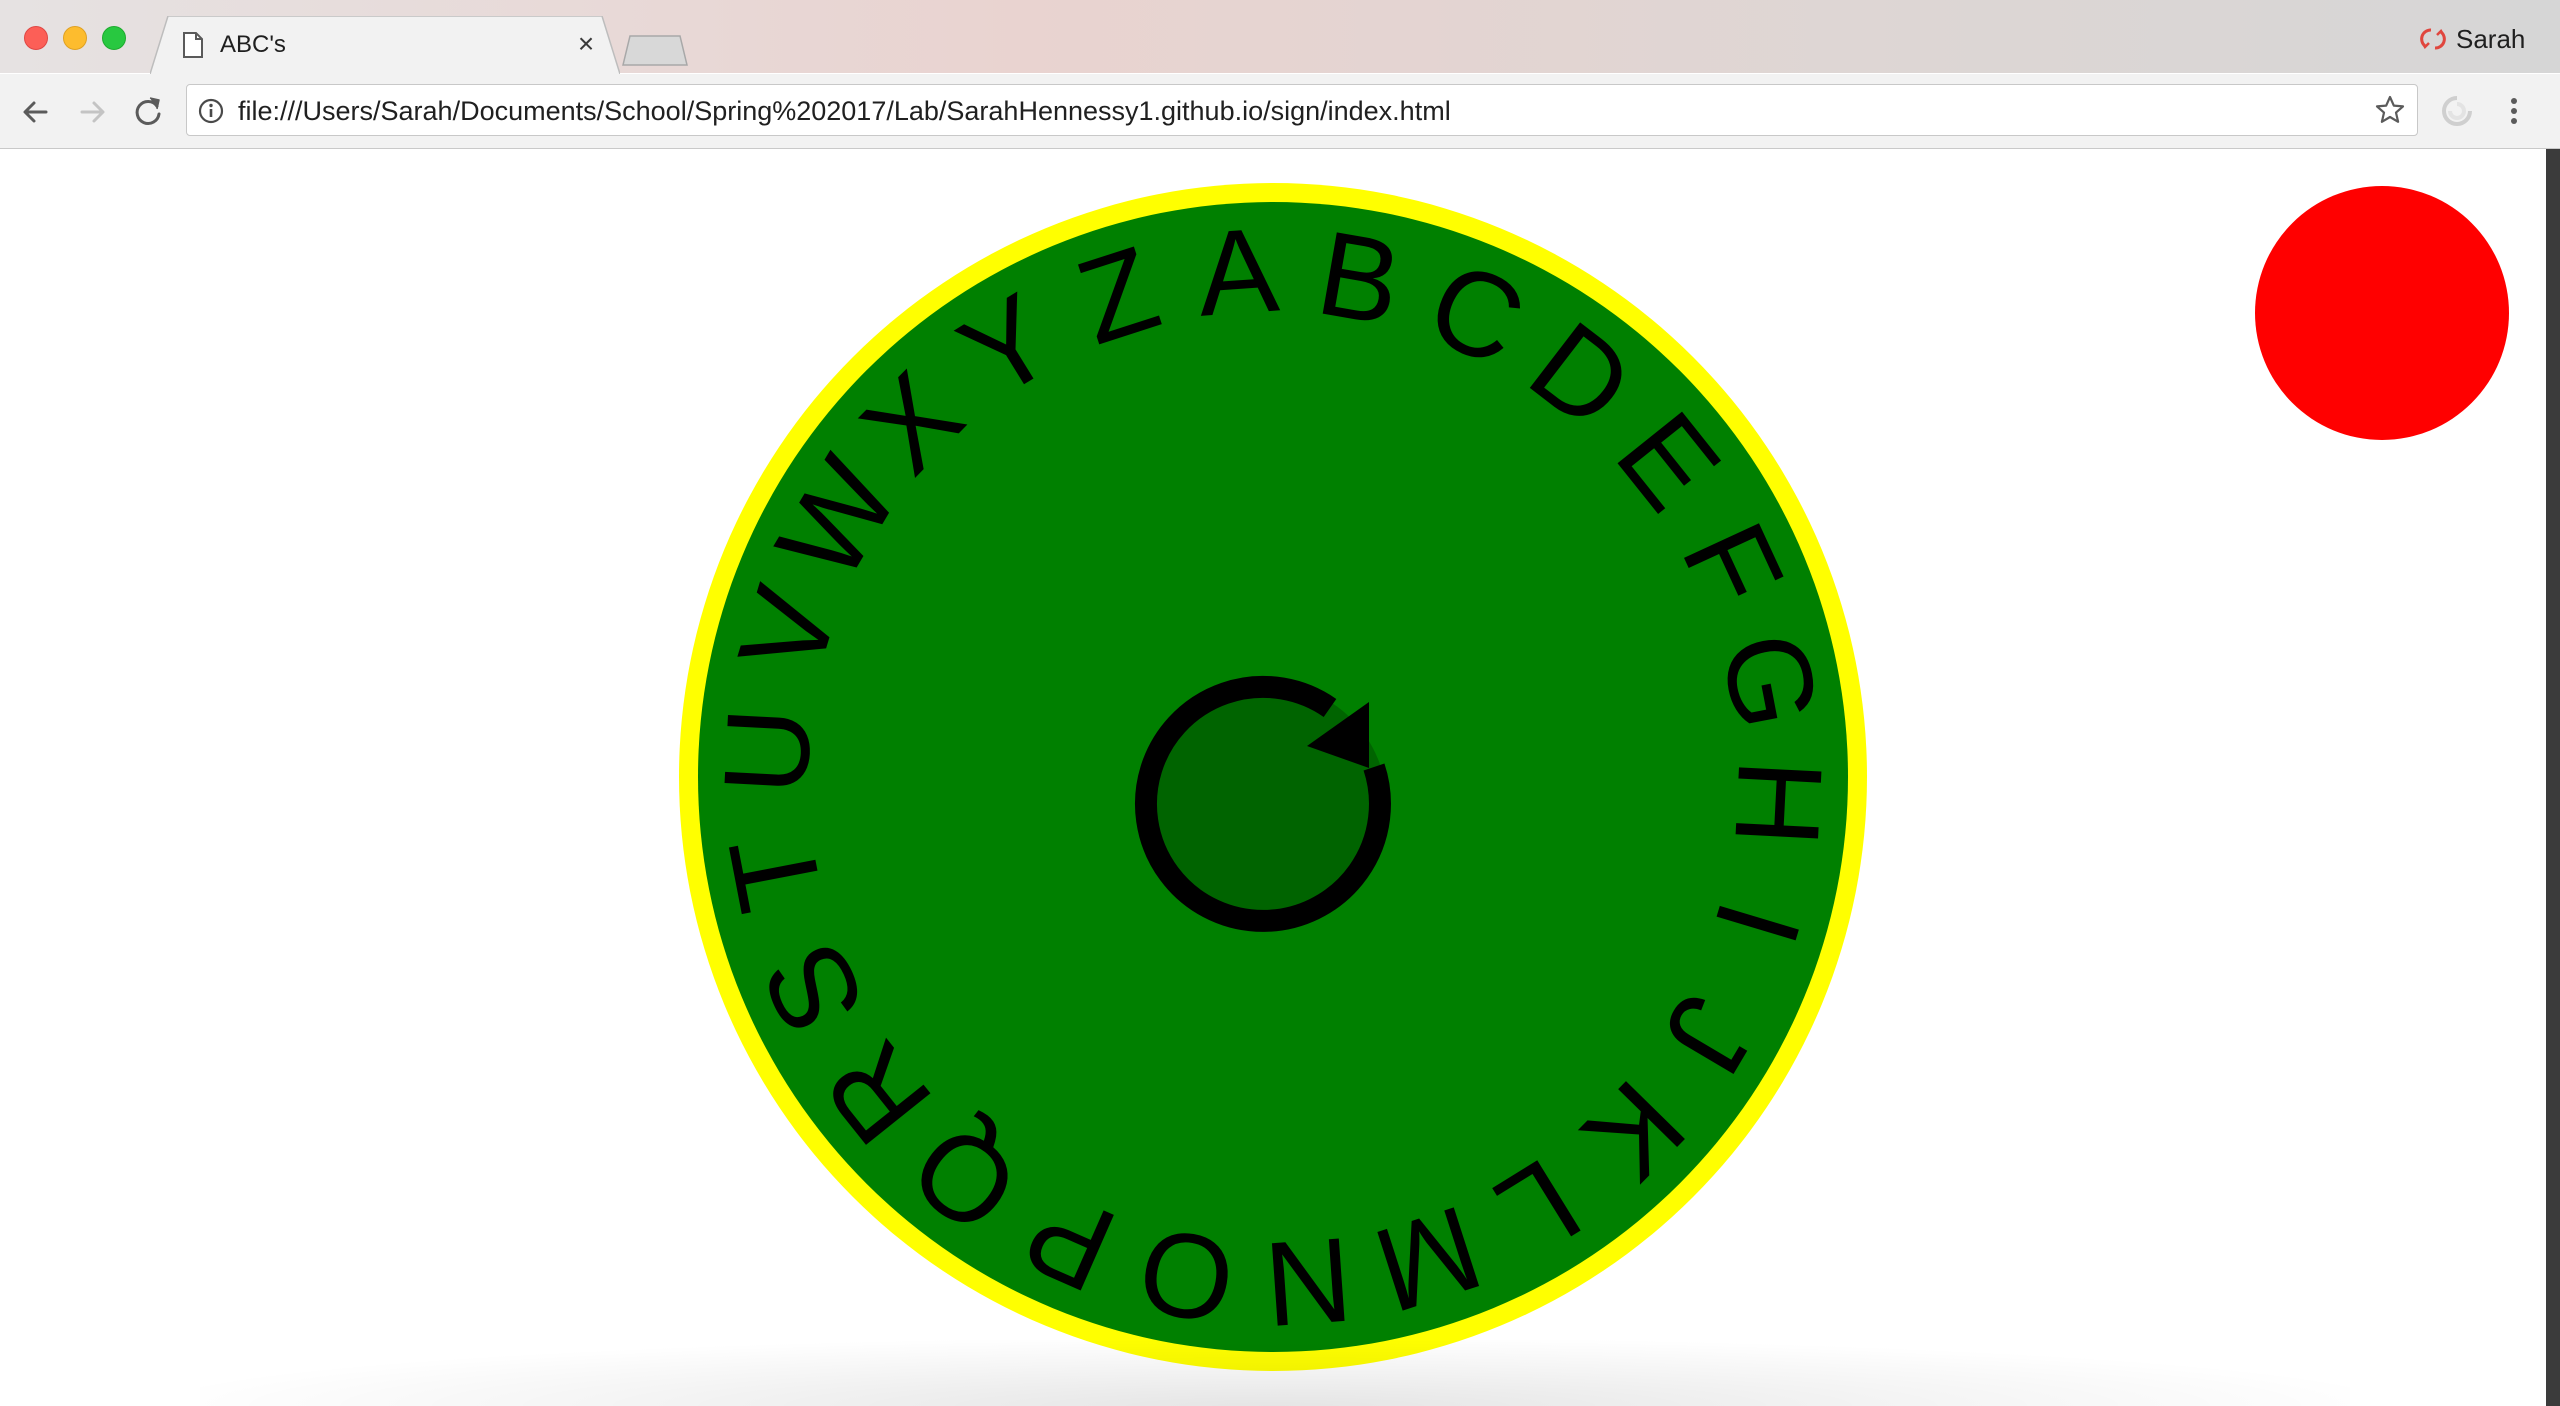  I want to click on document-icon, so click(193, 45).